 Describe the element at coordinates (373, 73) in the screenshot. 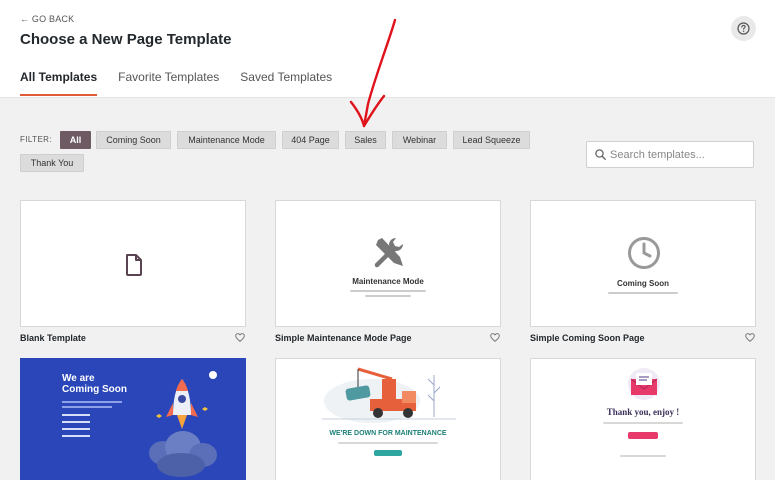

I see `annotation-arrow` at that location.